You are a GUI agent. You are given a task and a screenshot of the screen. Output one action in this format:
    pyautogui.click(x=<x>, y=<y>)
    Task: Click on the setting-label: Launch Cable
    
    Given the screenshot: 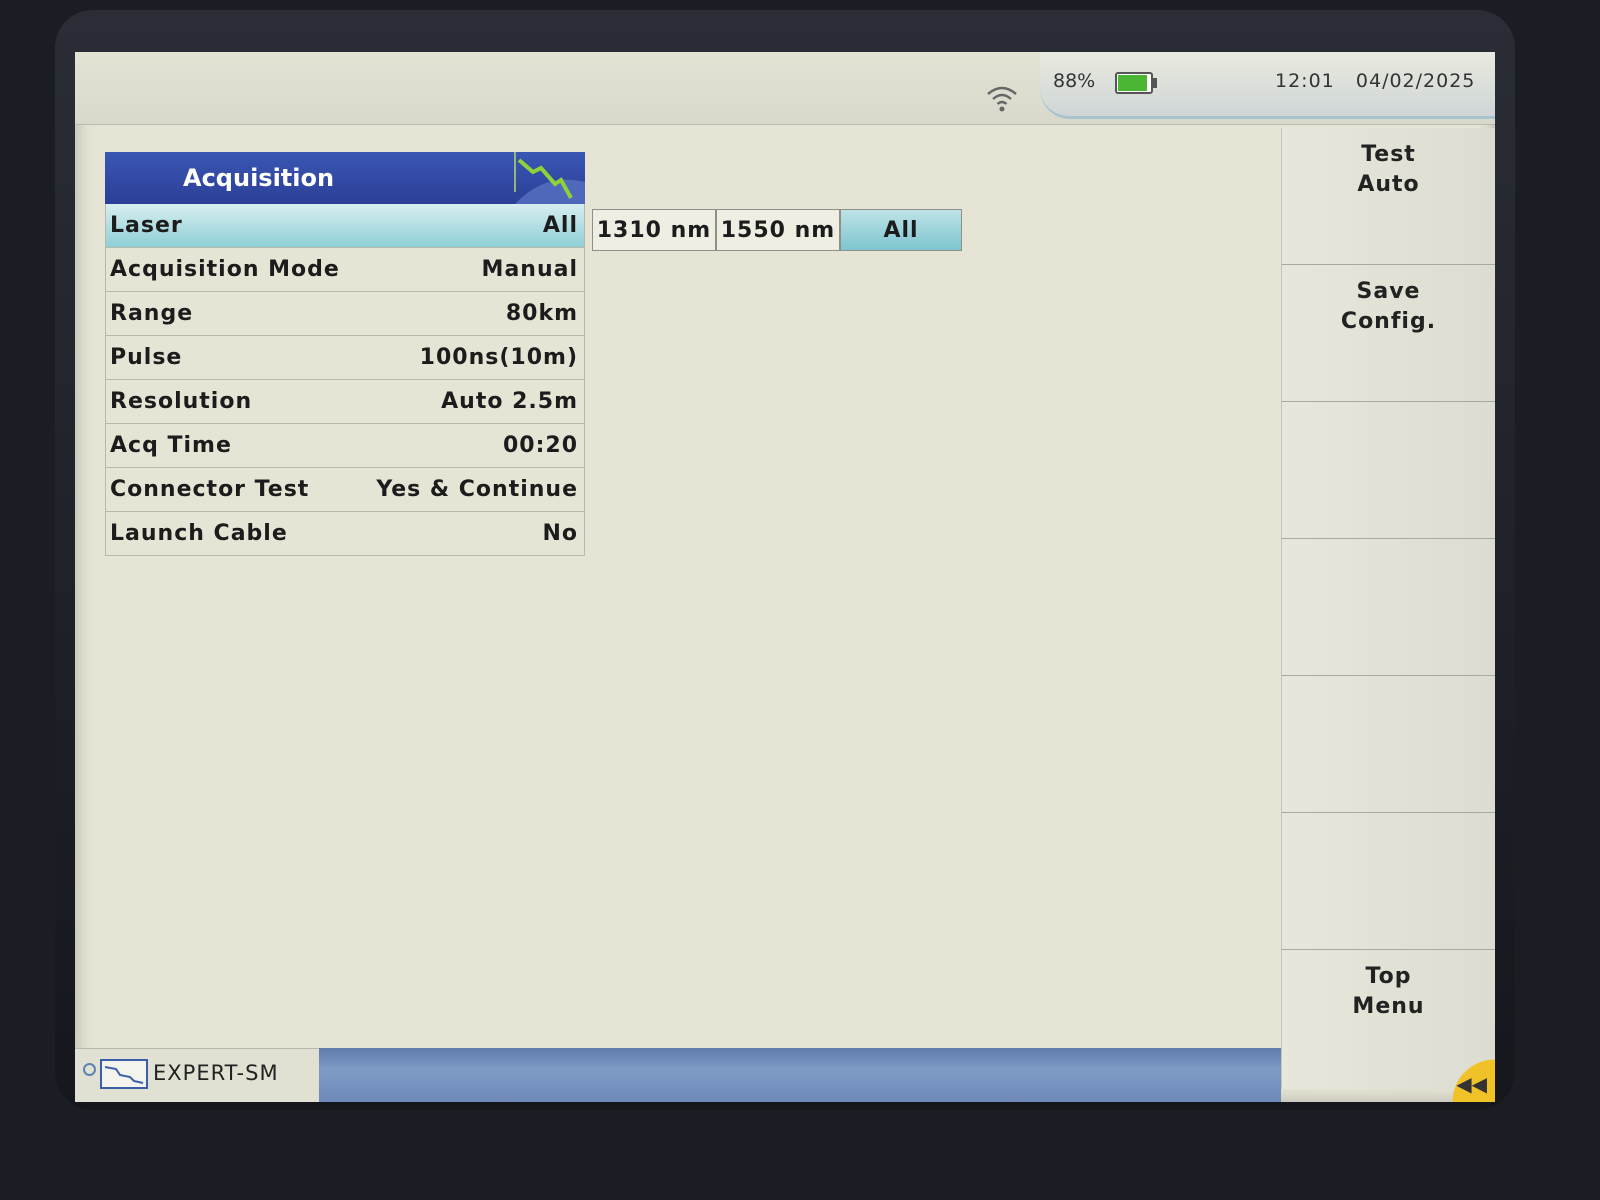 What is the action you would take?
    pyautogui.click(x=199, y=533)
    